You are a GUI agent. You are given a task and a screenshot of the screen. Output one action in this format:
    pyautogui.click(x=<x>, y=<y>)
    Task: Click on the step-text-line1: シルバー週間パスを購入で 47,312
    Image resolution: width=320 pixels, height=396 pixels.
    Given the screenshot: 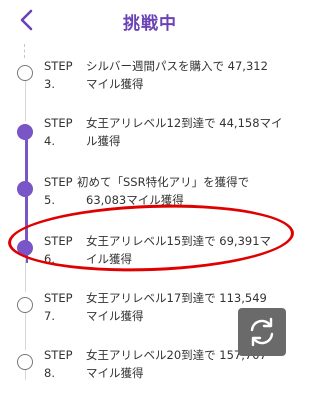 What is the action you would take?
    pyautogui.click(x=177, y=66)
    